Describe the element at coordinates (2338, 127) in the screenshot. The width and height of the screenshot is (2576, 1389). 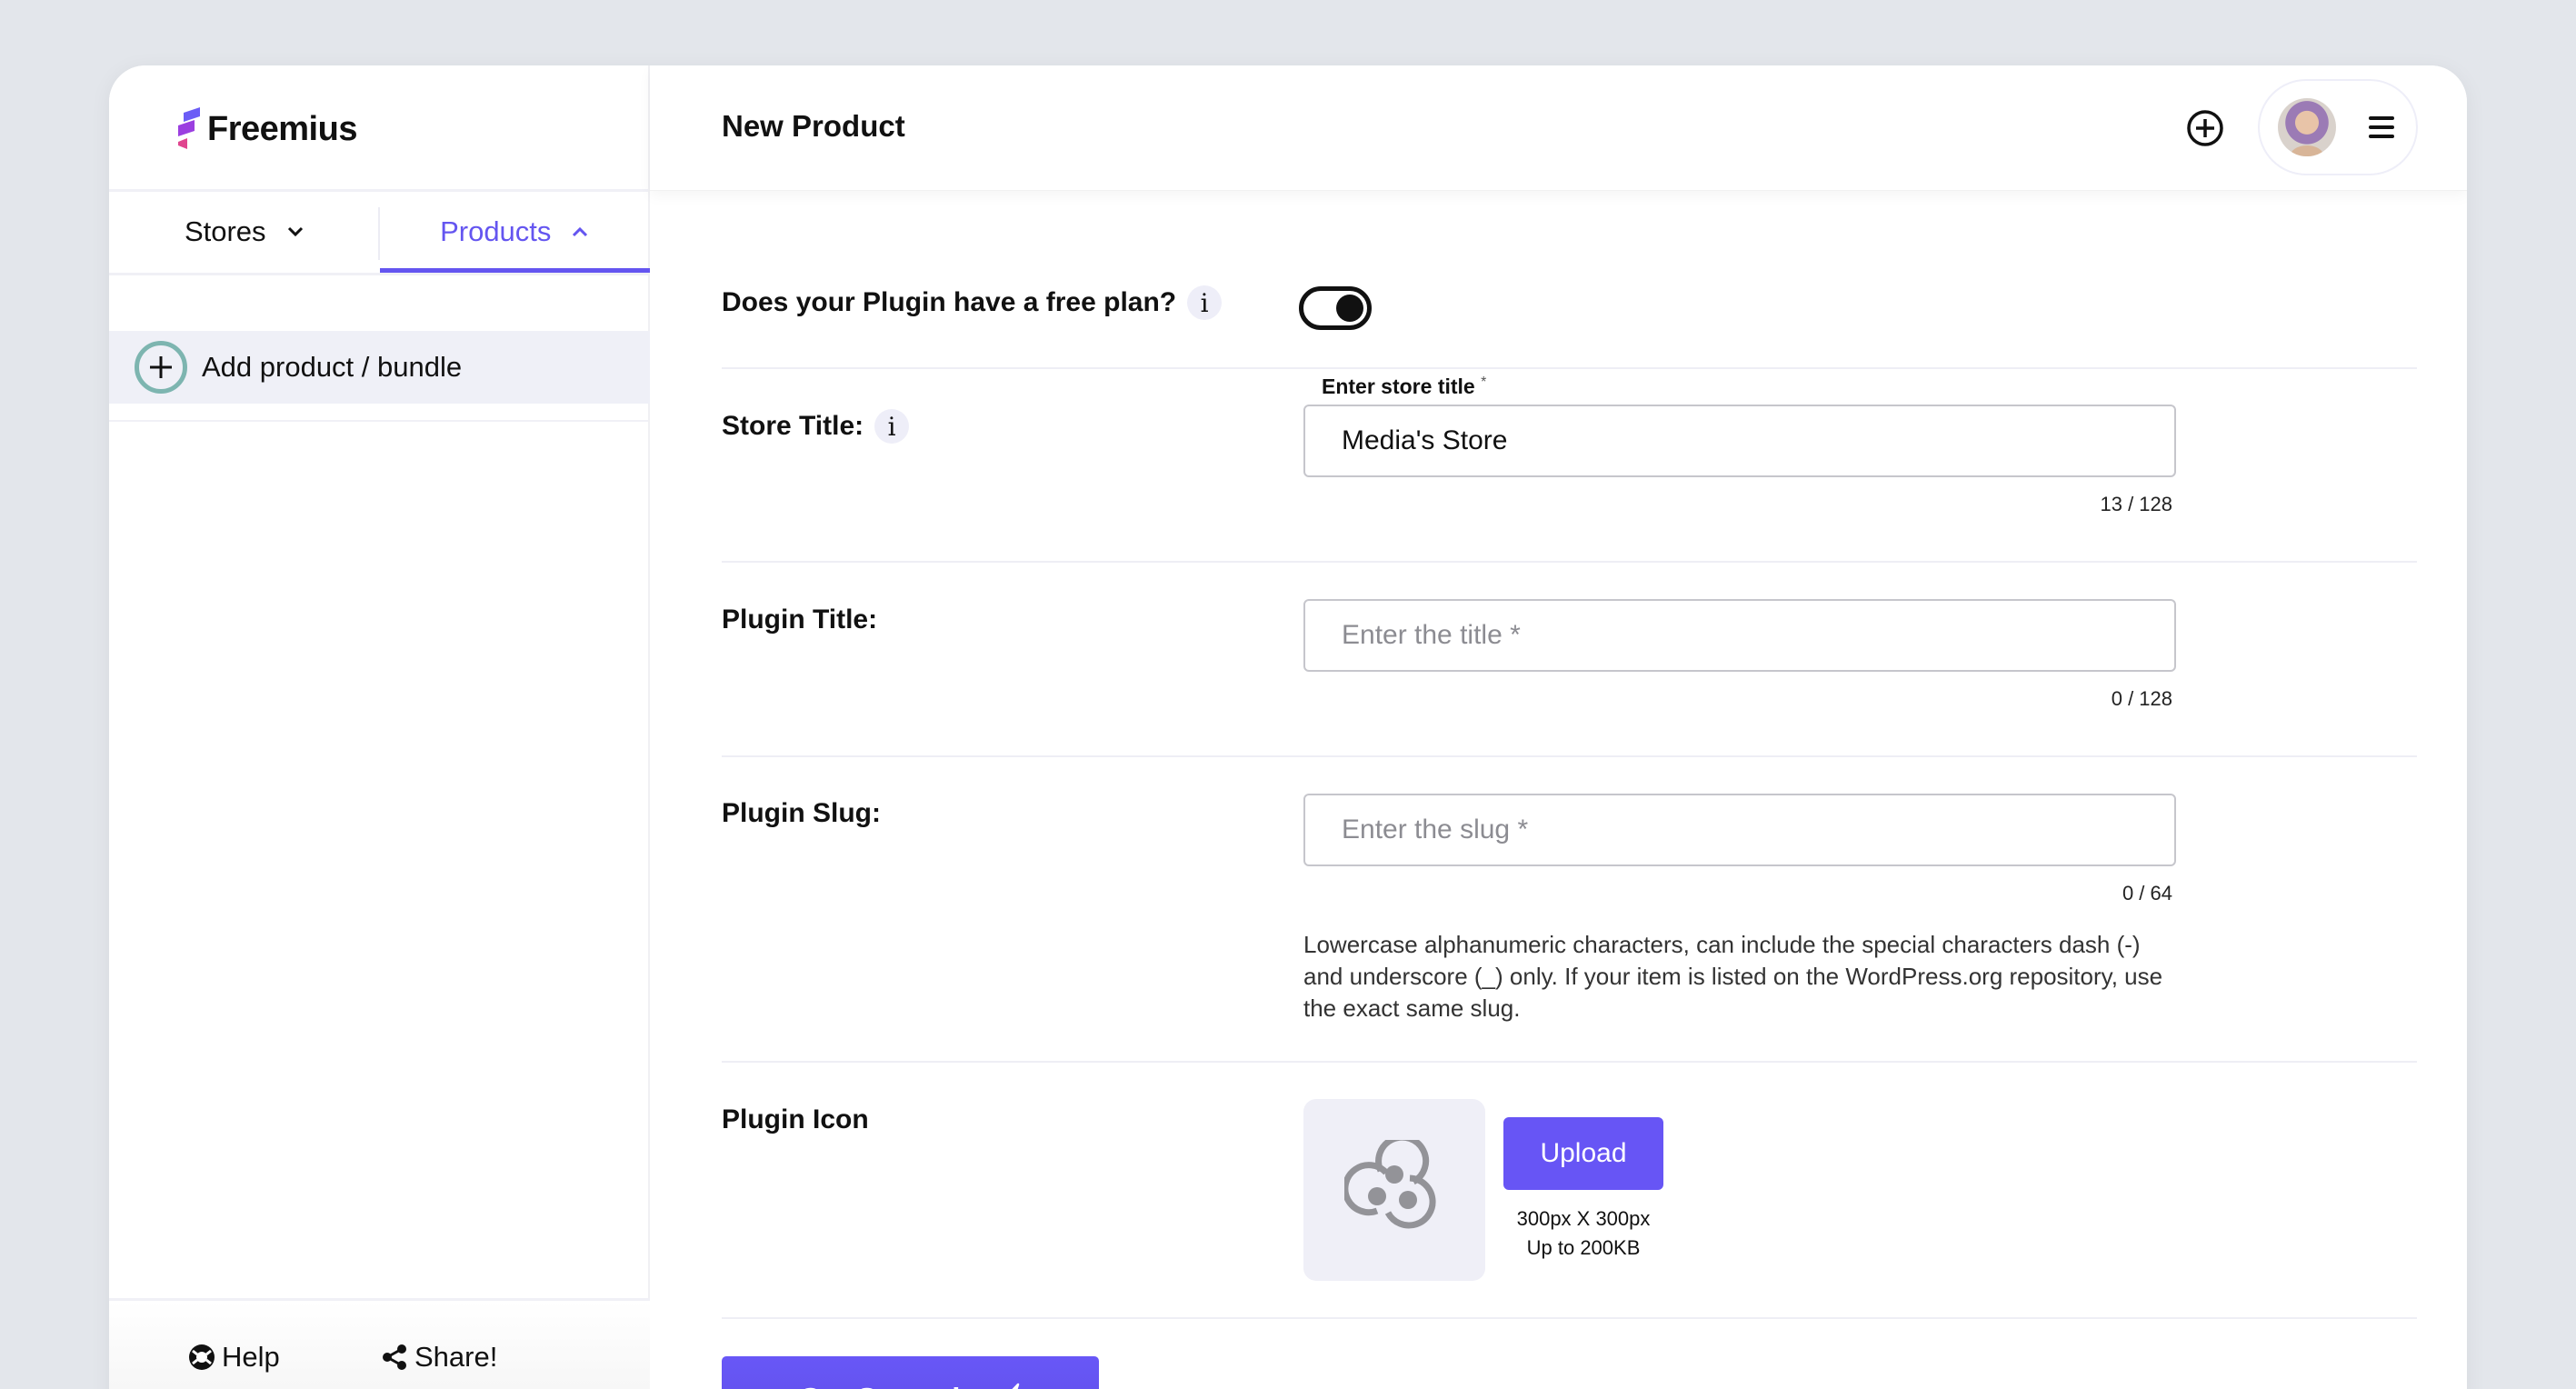
I see `user-menu-button` at that location.